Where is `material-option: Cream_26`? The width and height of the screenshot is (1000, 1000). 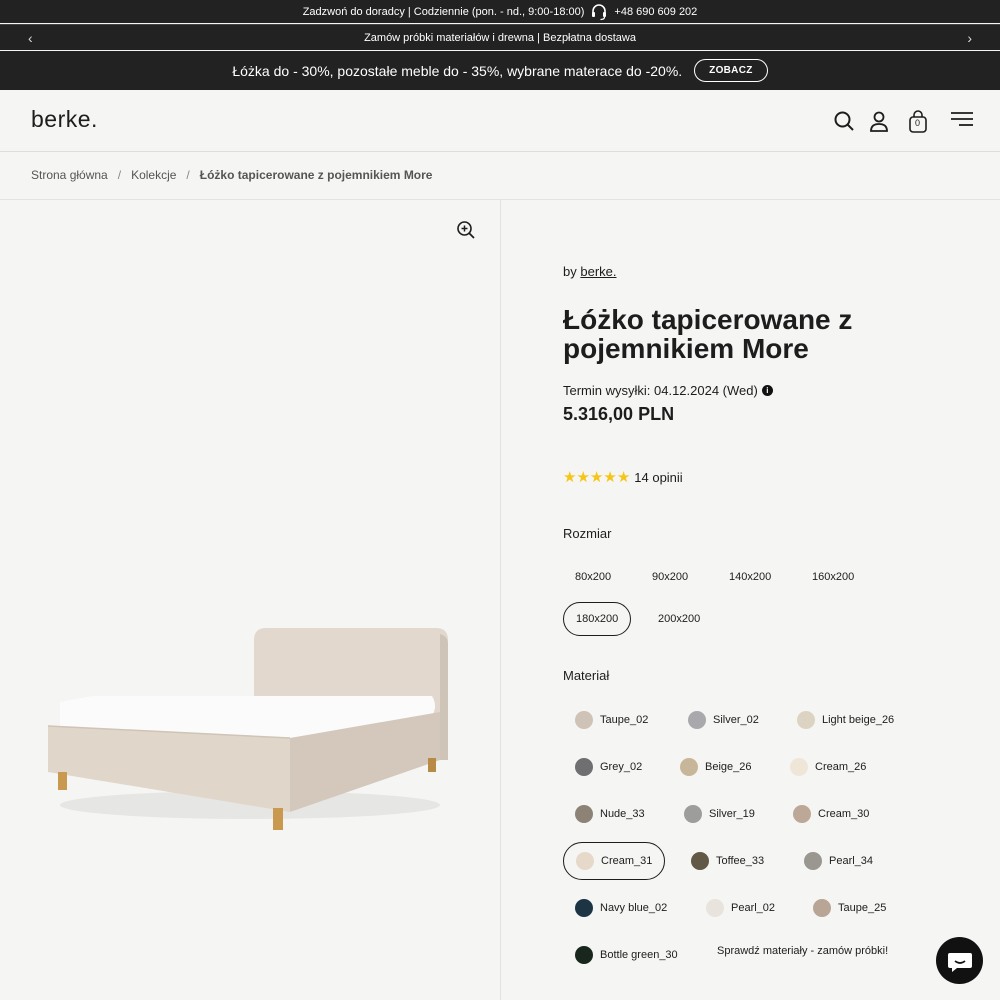
material-option: Cream_26 is located at coordinates (828, 767).